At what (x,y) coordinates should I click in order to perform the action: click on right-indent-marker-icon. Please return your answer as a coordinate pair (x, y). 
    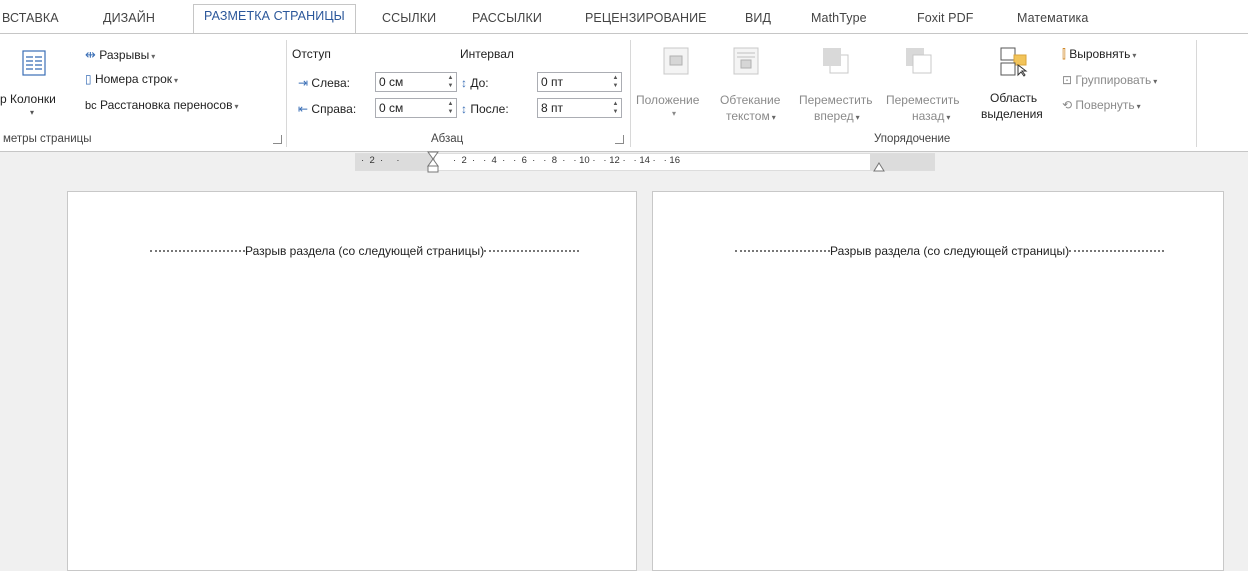
    Looking at the image, I should click on (879, 168).